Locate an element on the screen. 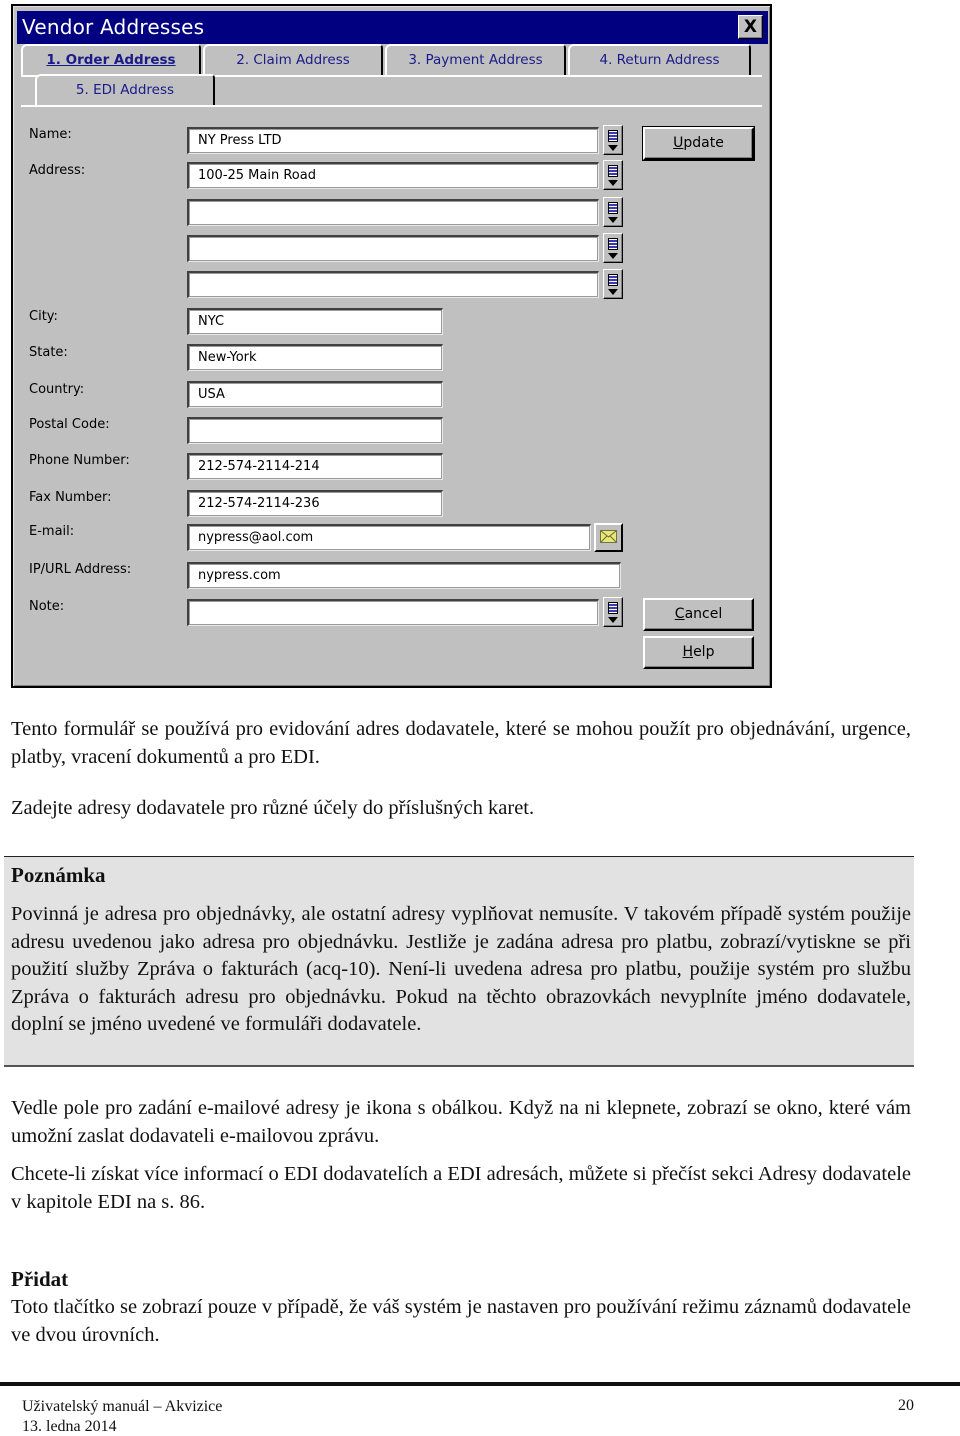  address-line-1-lookup-button is located at coordinates (613, 175).